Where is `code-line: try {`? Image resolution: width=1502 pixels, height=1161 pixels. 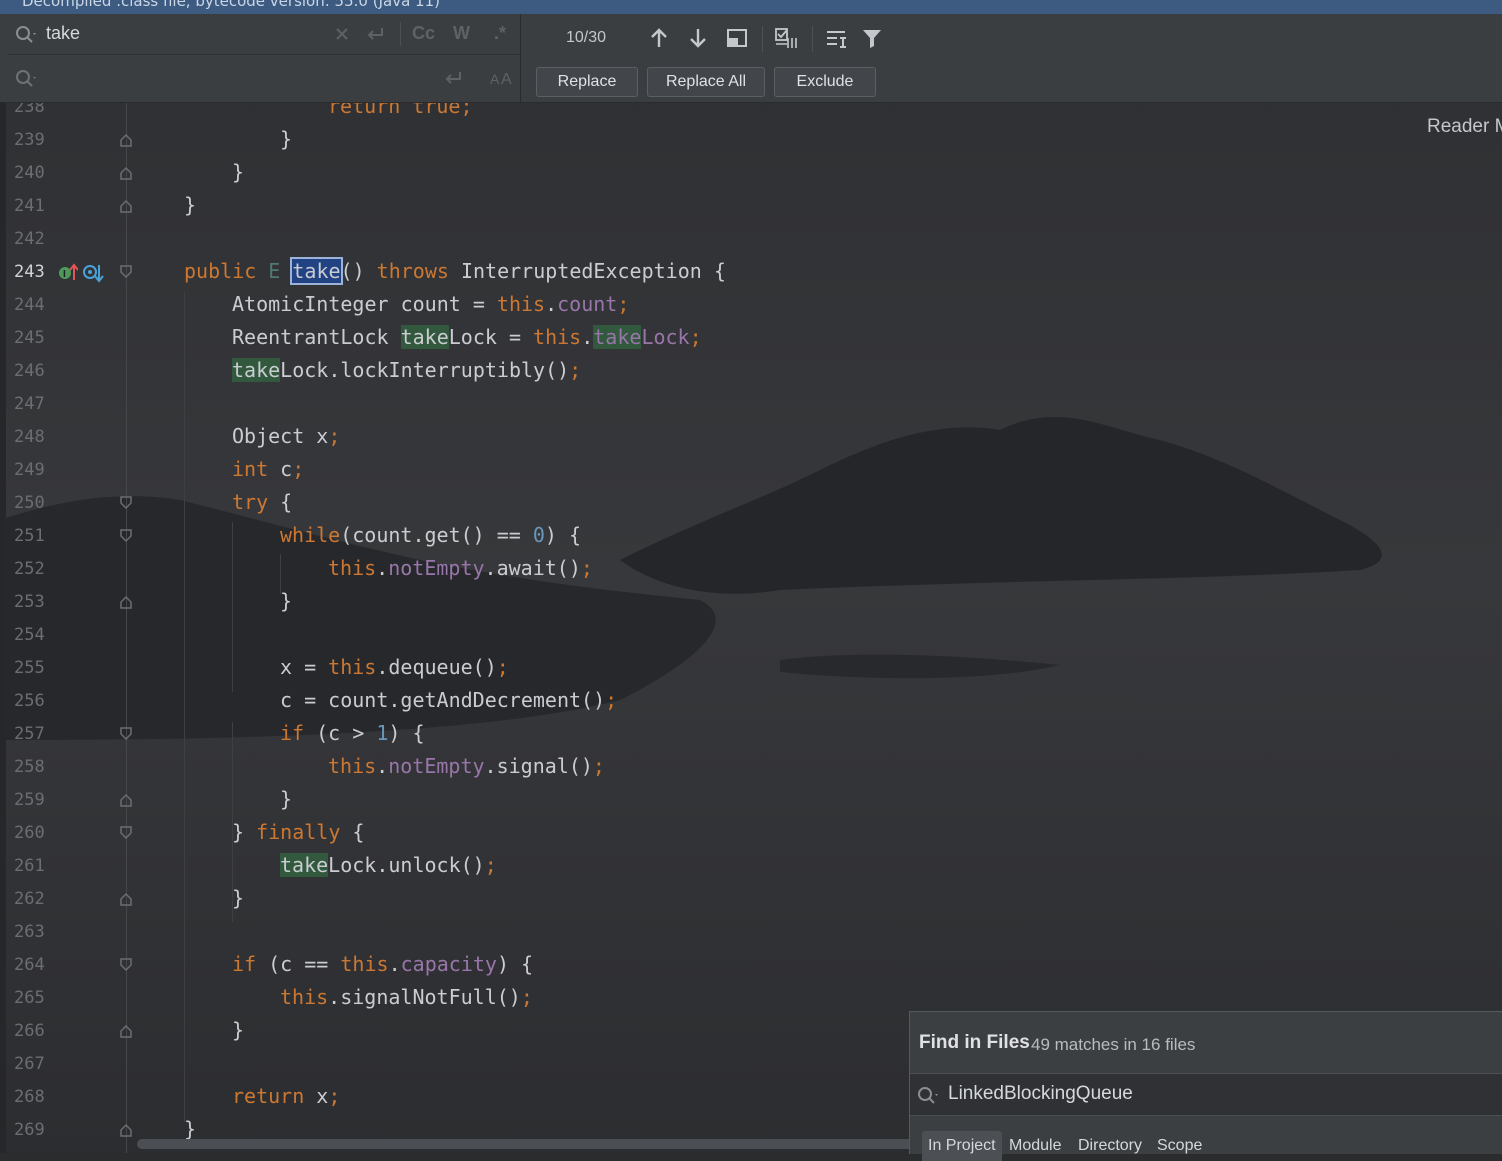 code-line: try { is located at coordinates (262, 502).